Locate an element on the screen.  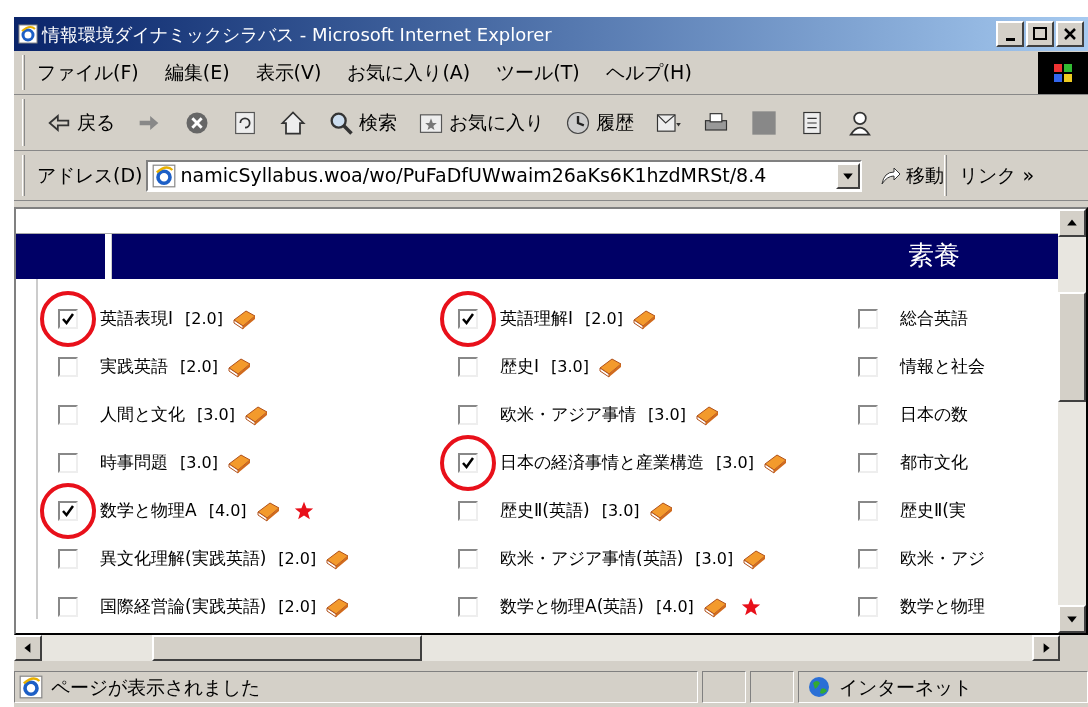
course-name: 日本の経済事情と産業構造 is located at coordinates (602, 463).